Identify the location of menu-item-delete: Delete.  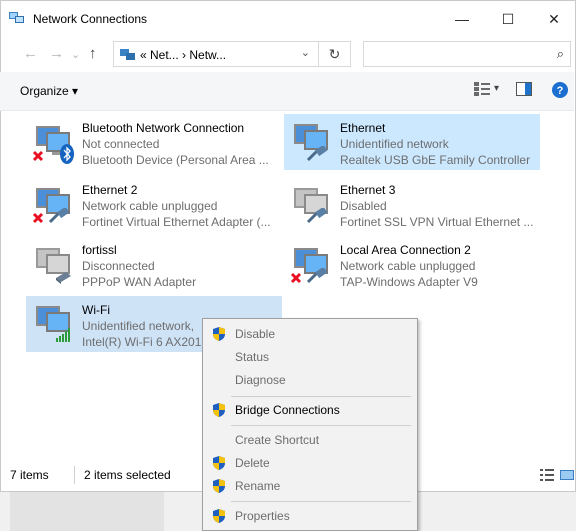
(310, 463).